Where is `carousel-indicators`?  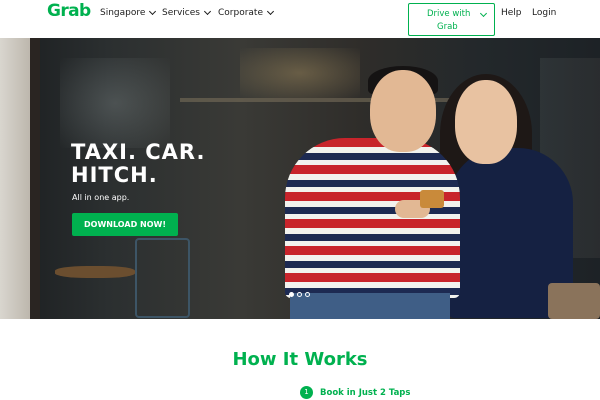 carousel-indicators is located at coordinates (299, 294).